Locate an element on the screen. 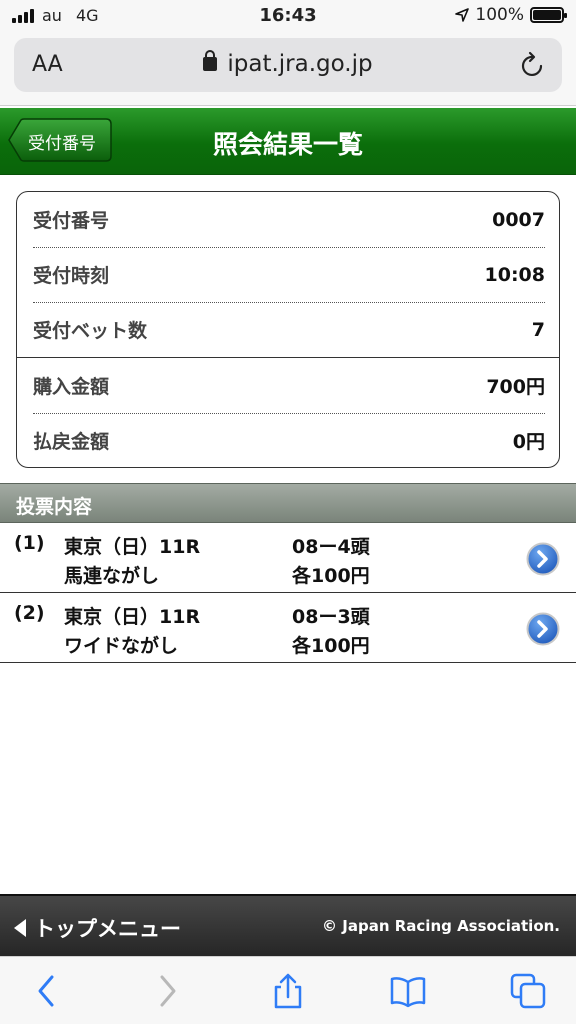 The height and width of the screenshot is (1024, 576). section-title: 投票内容 is located at coordinates (54, 507).